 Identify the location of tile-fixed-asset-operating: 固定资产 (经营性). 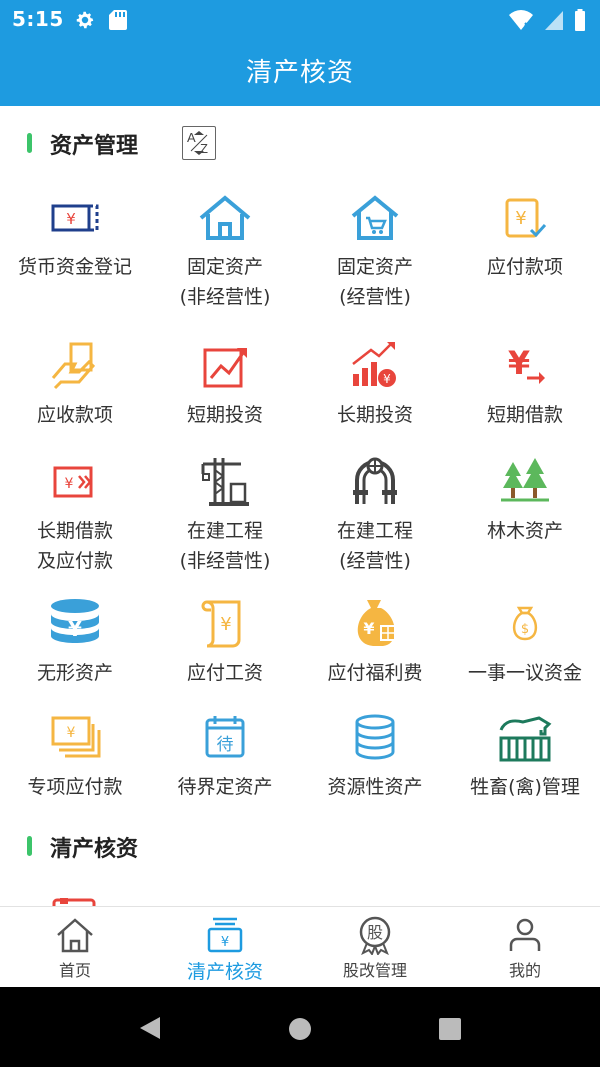
(375, 251).